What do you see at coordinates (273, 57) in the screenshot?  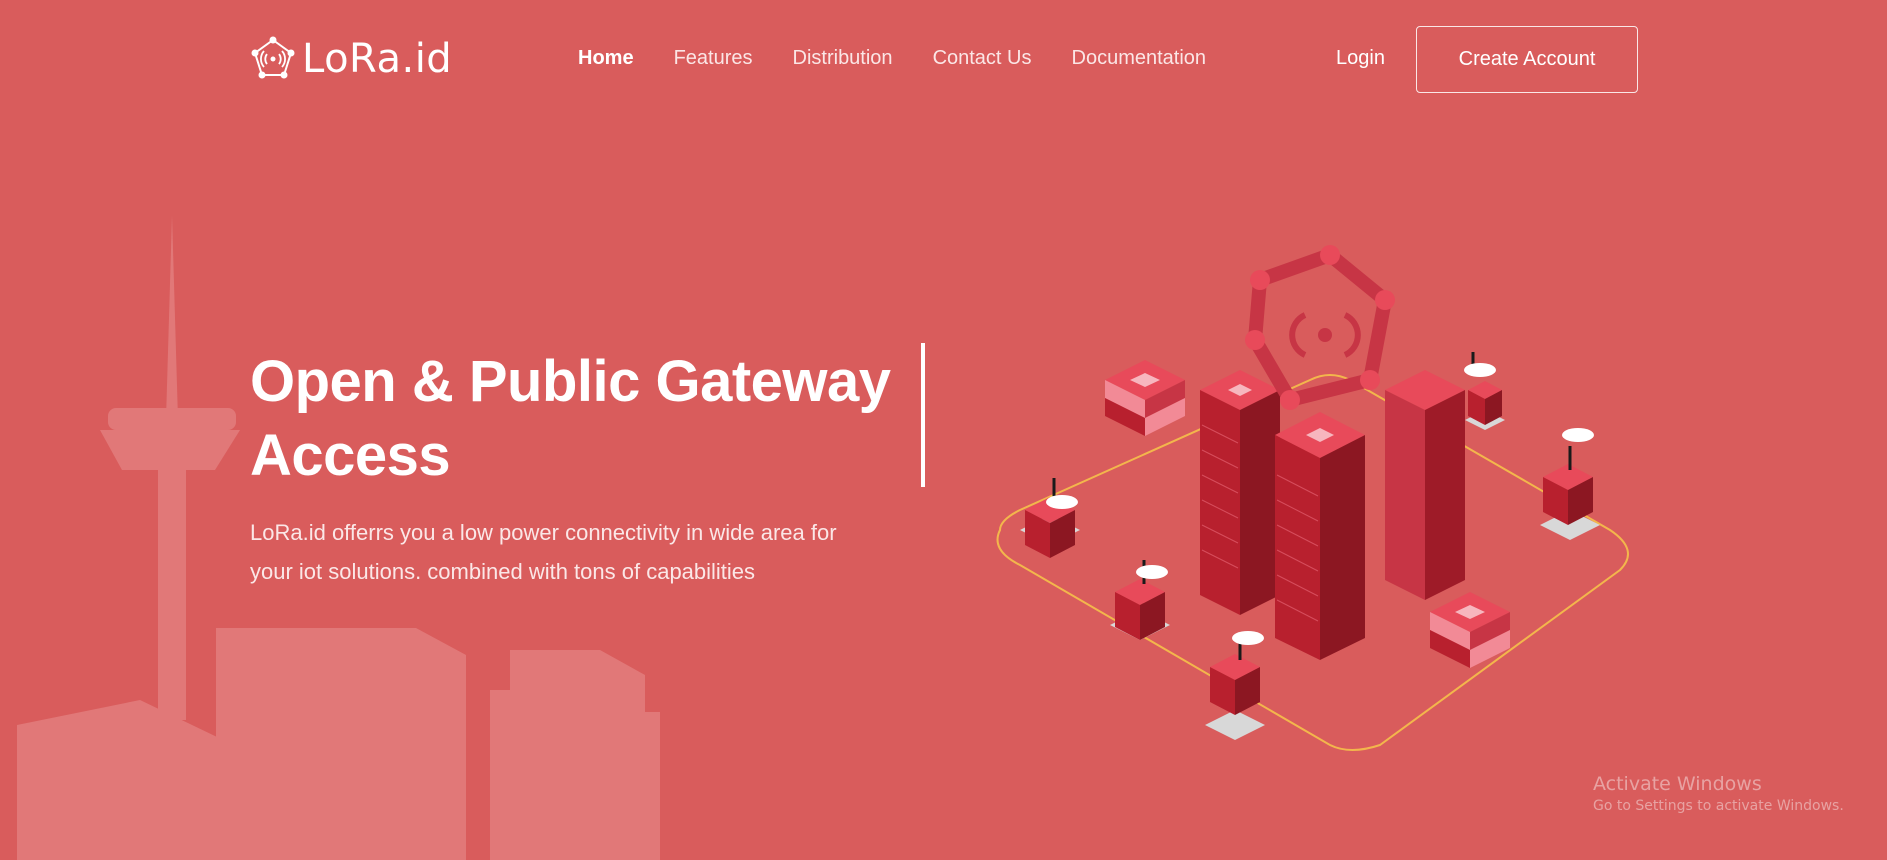 I see `lora-signal-logo-icon` at bounding box center [273, 57].